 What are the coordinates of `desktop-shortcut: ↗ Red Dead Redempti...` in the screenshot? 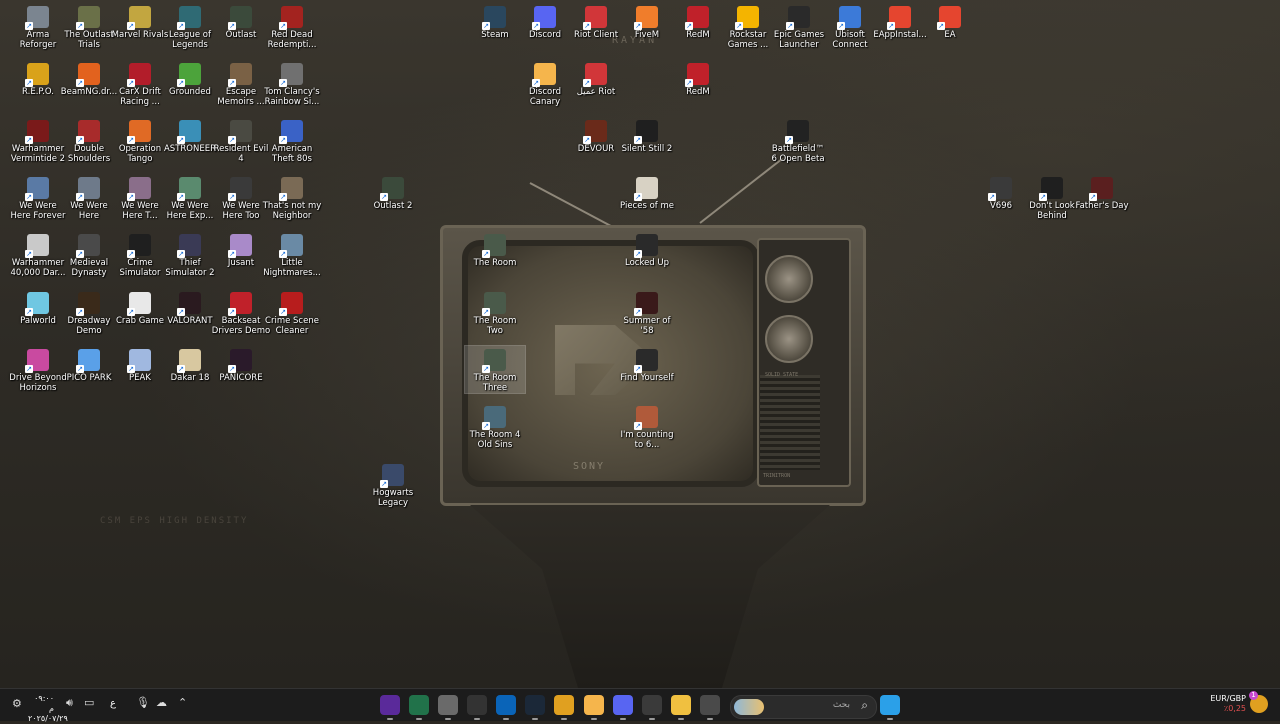 It's located at (292, 26).